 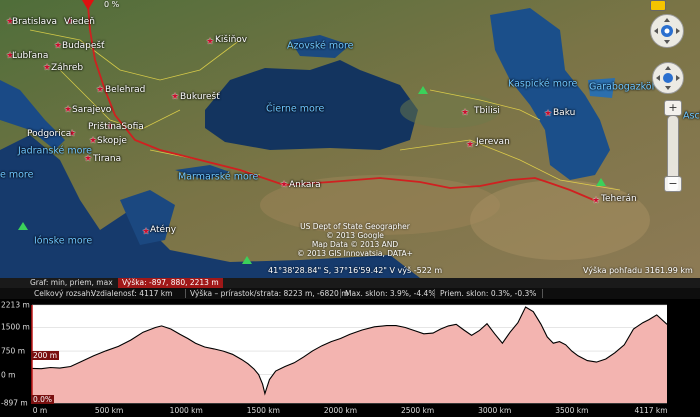 What do you see at coordinates (71, 282) in the screenshot?
I see `graf-label: Graf: min, priem, max` at bounding box center [71, 282].